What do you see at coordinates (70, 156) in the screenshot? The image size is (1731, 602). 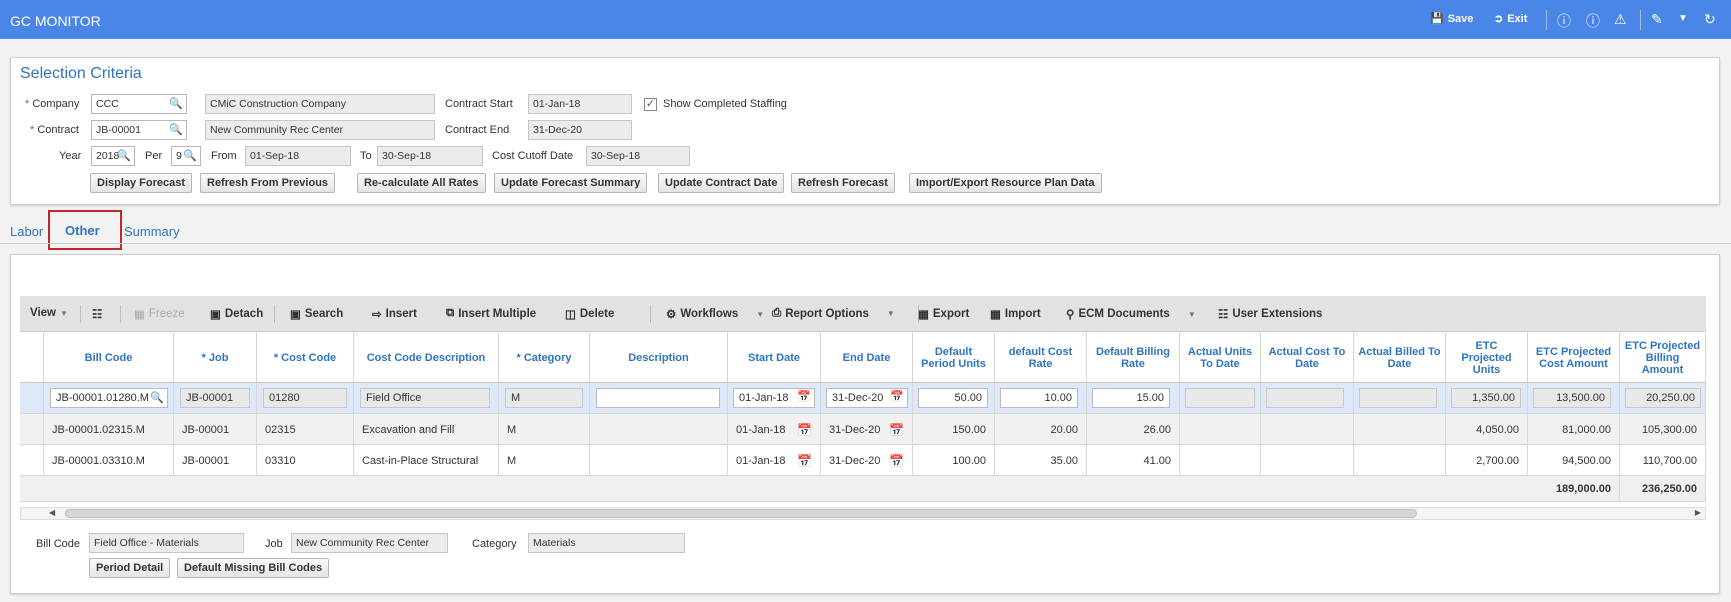 I see `year-label: Year` at bounding box center [70, 156].